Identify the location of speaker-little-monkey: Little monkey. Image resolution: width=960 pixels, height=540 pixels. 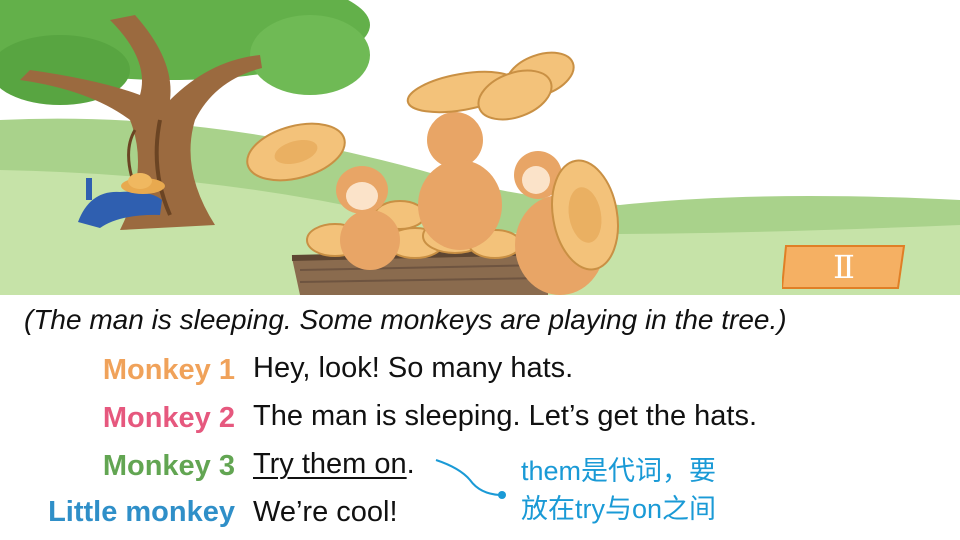
(141, 512).